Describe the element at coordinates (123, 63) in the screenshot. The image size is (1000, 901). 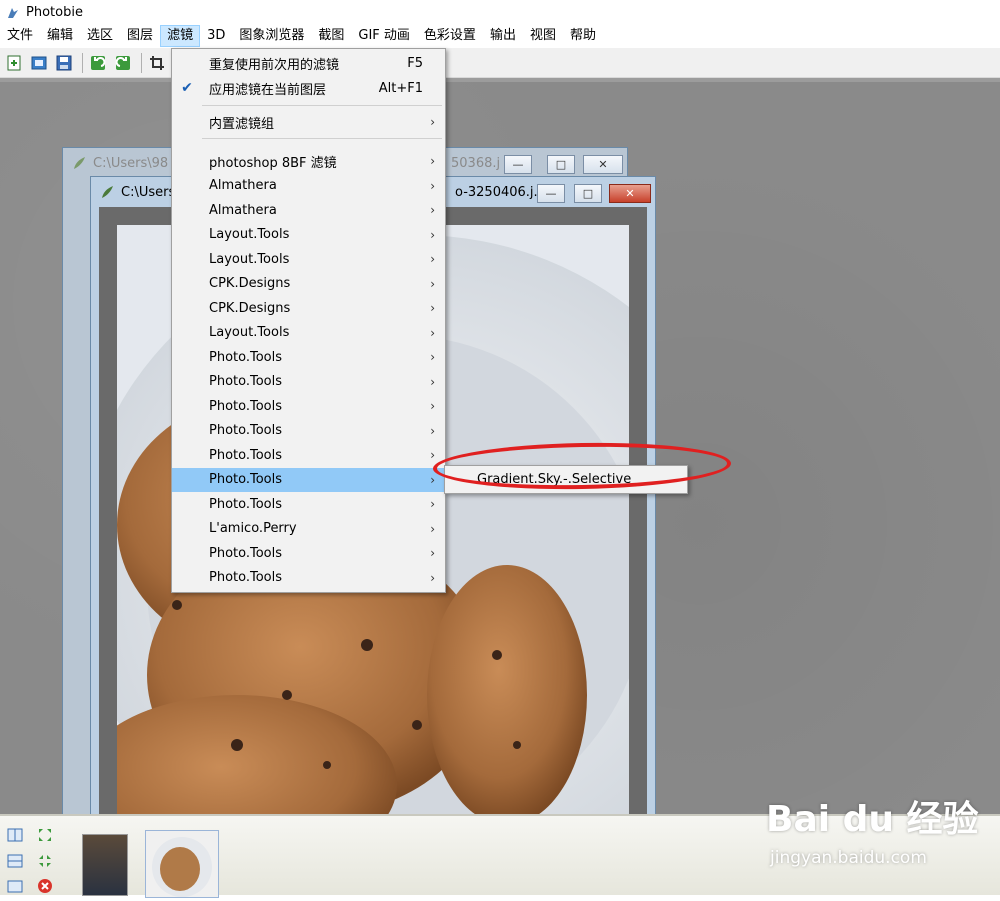
I see `redo-icon` at that location.